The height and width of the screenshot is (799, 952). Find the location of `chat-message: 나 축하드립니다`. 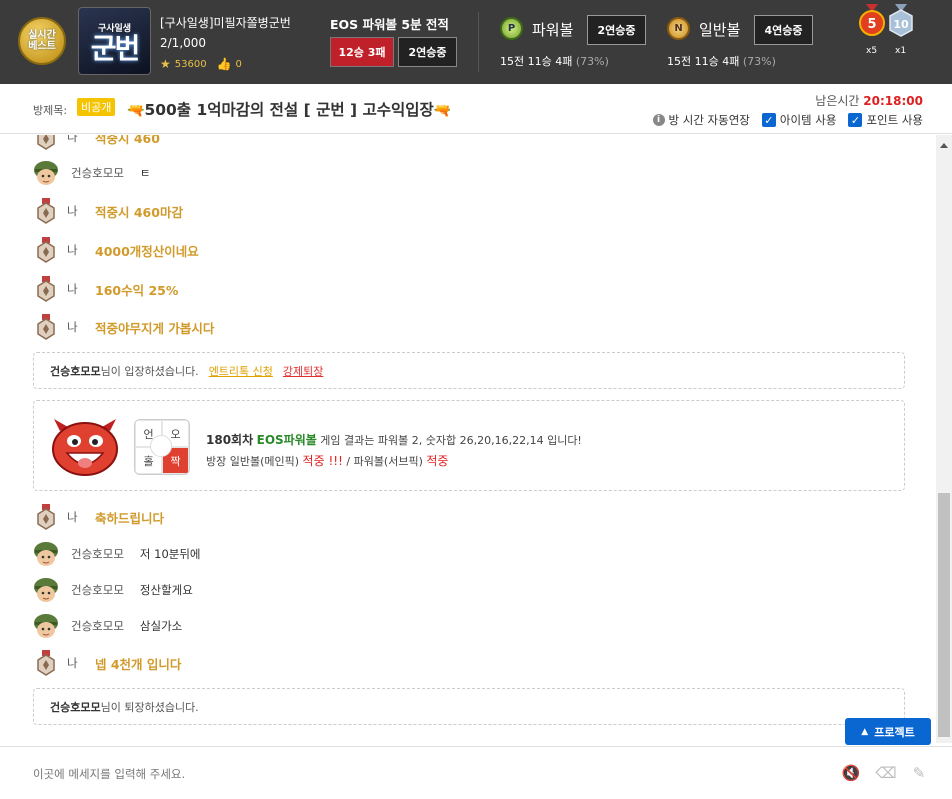

chat-message: 나 축하드립니다 is located at coordinates (98, 517).